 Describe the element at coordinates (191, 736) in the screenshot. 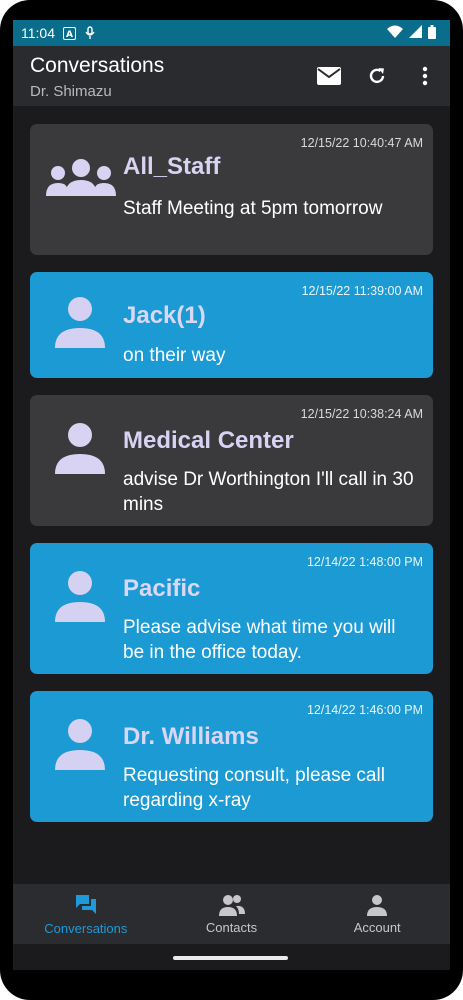

I see `conversation-name: Dr. Williams` at that location.